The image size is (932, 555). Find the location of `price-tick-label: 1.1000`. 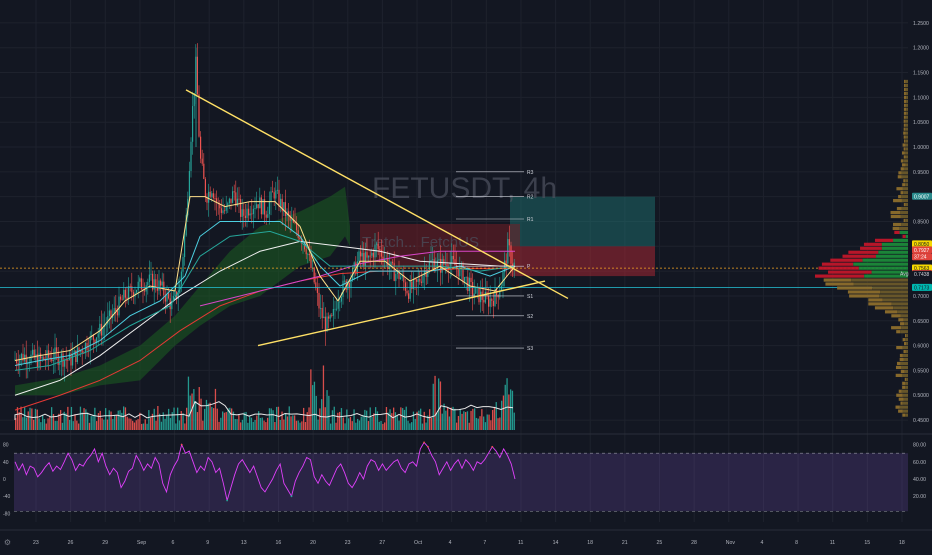

price-tick-label: 1.1000 is located at coordinates (921, 98).